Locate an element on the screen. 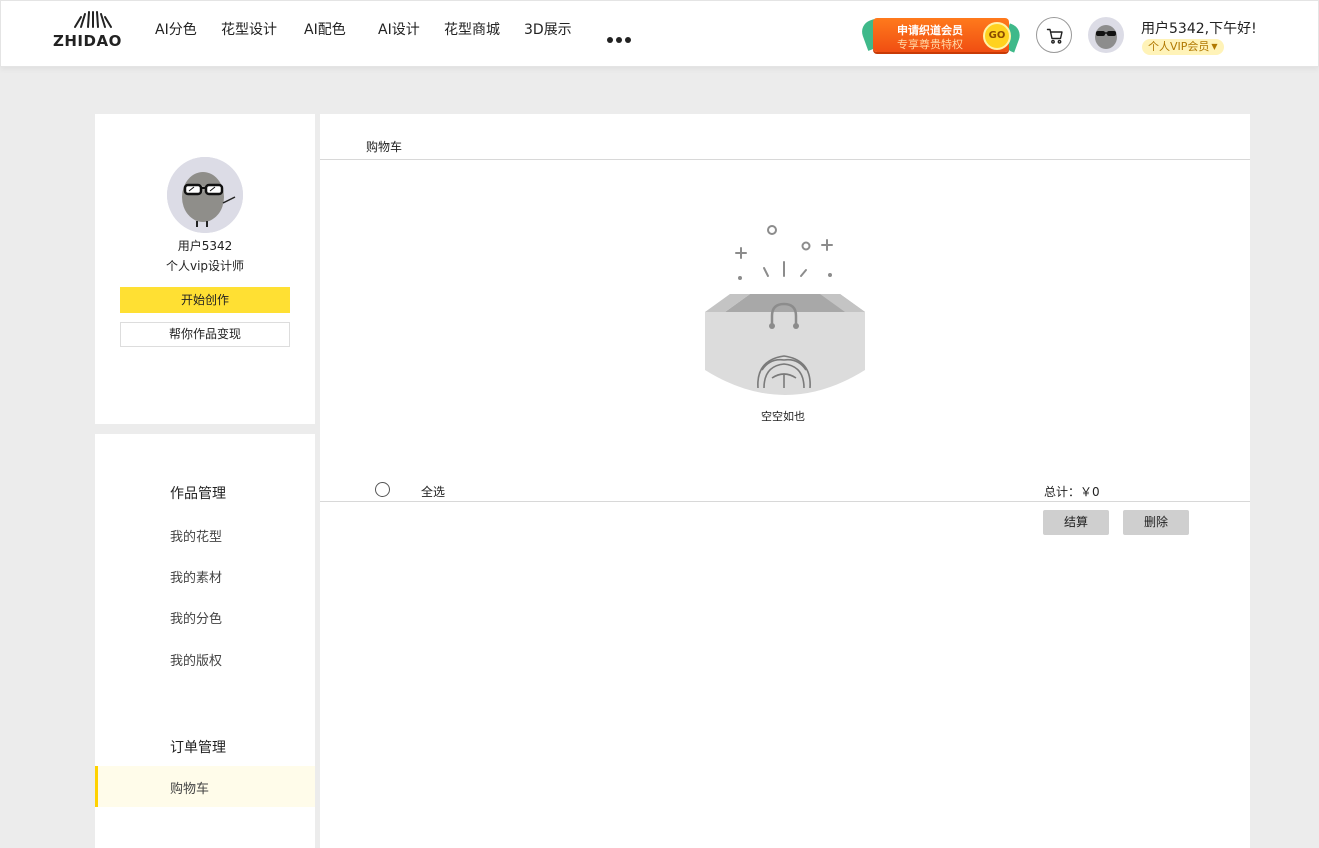  select-all-label: 全选 is located at coordinates (433, 491).